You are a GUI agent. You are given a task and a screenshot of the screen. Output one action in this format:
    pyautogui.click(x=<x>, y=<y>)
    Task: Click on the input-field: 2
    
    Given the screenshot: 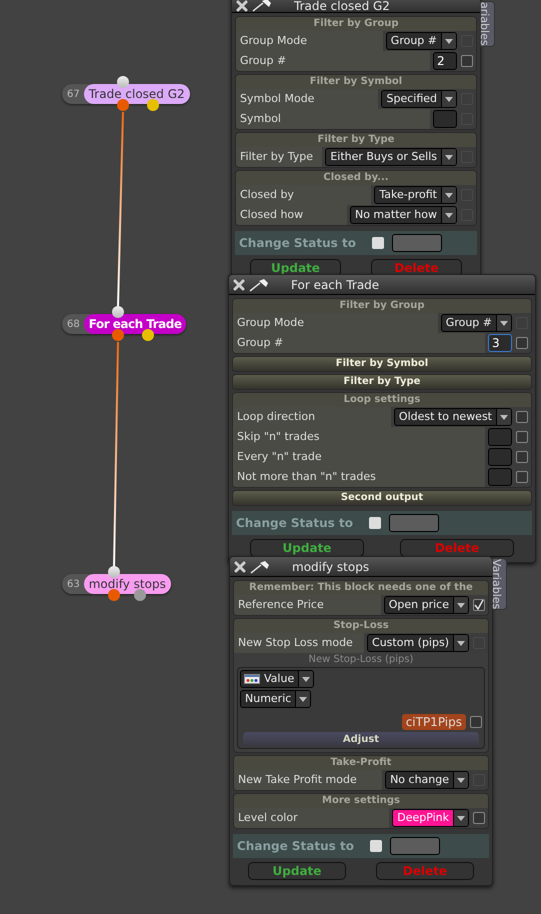 What is the action you would take?
    pyautogui.click(x=445, y=61)
    